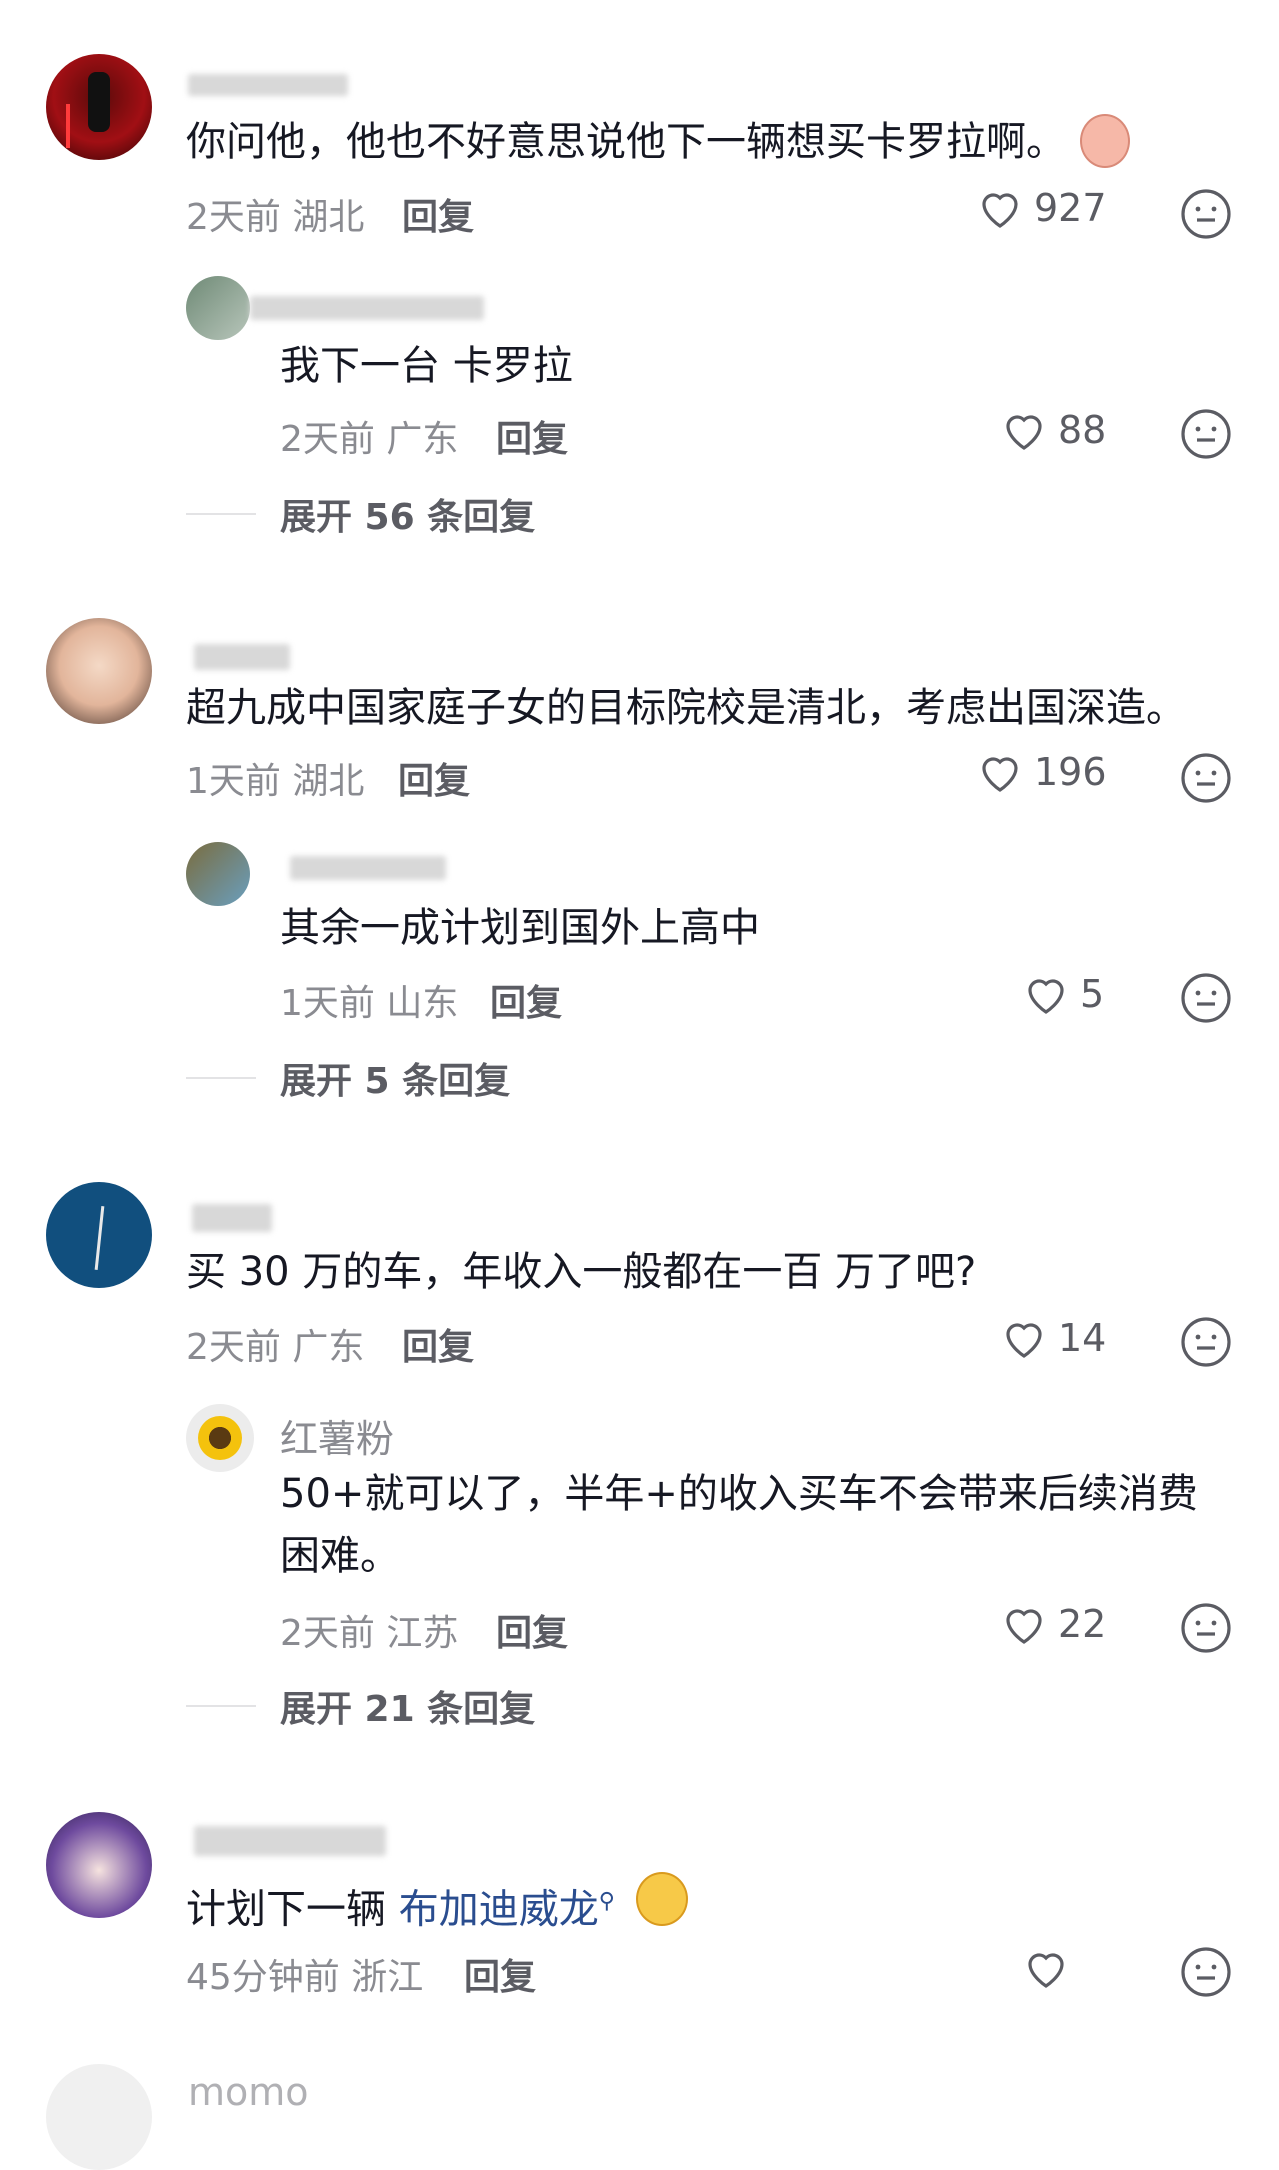 Image resolution: width=1279 pixels, height=2170 pixels. I want to click on reply-username: 红薯粉, so click(337, 1435).